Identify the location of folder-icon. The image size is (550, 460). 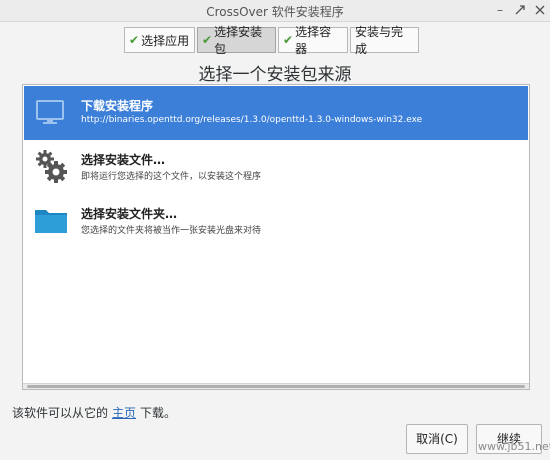
(51, 220).